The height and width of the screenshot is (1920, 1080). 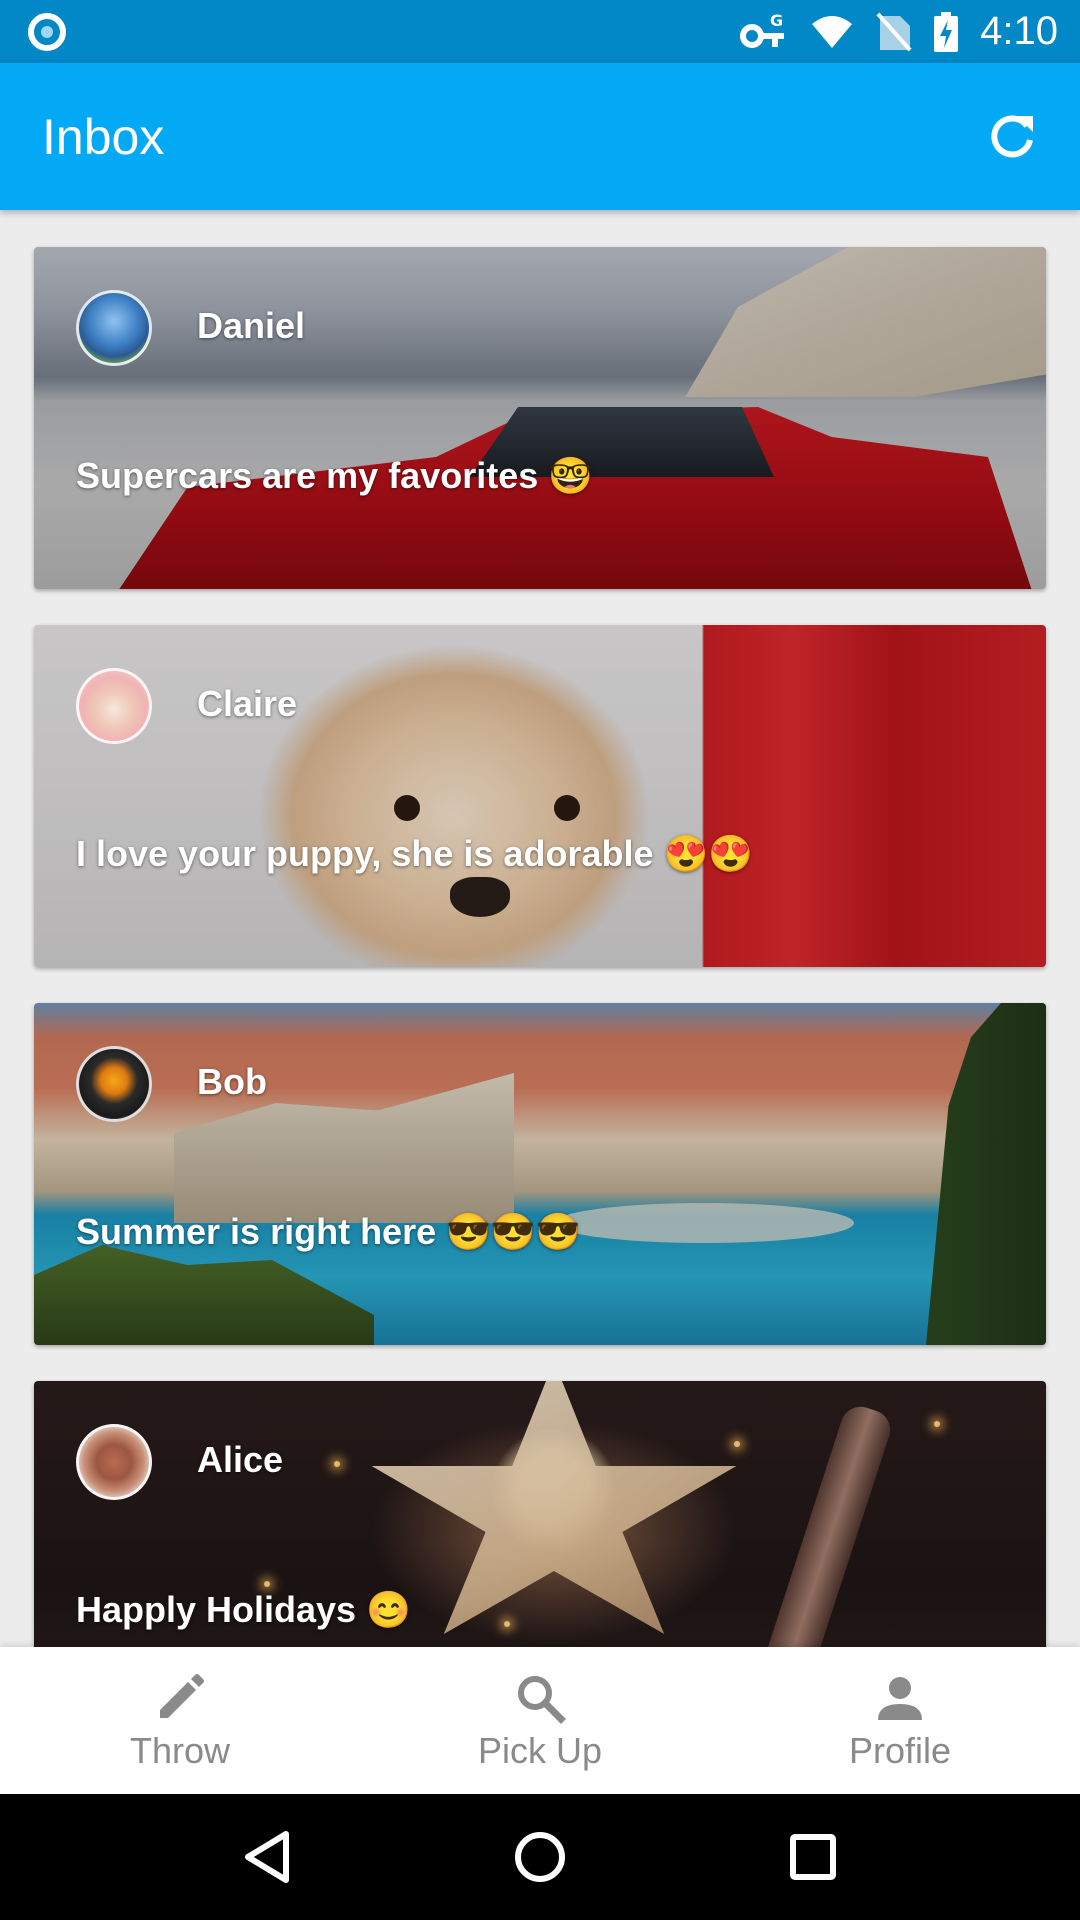 I want to click on battery-charging-icon, so click(x=946, y=31).